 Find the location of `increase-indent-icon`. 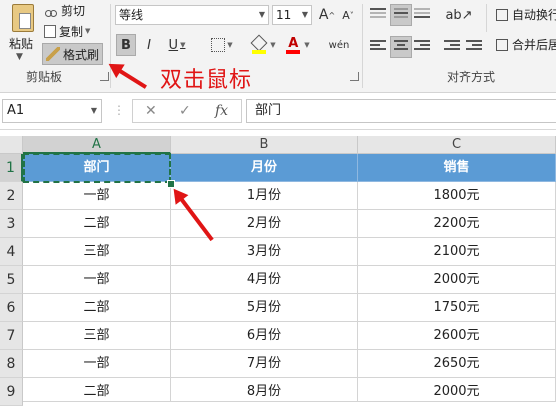

increase-indent-icon is located at coordinates (474, 47).